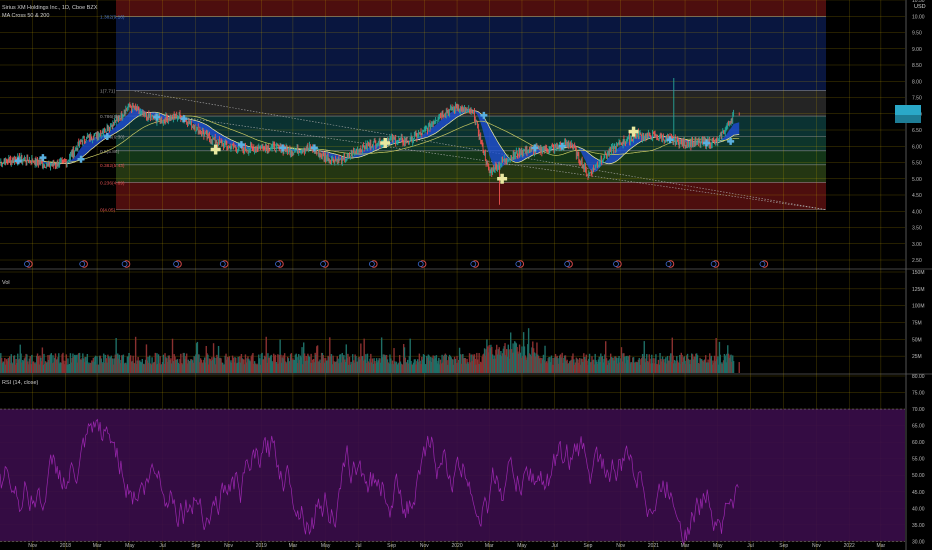  What do you see at coordinates (917, 212) in the screenshot?
I see `y-tick-label: 4.00` at bounding box center [917, 212].